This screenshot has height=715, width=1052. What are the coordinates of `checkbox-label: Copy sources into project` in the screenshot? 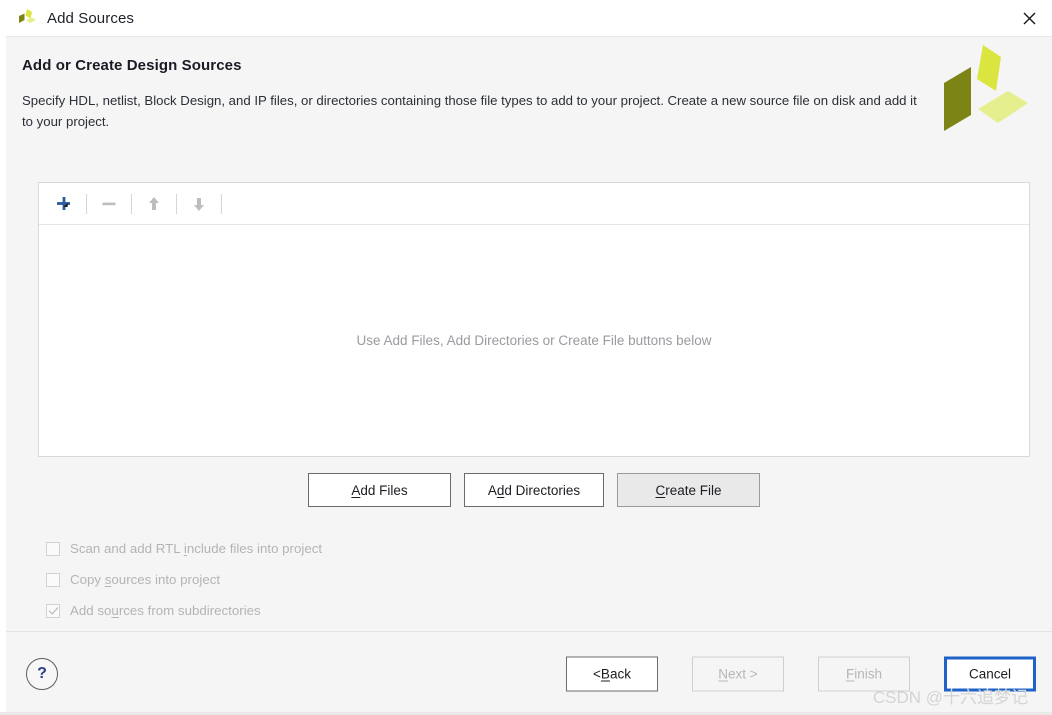 It's located at (145, 579).